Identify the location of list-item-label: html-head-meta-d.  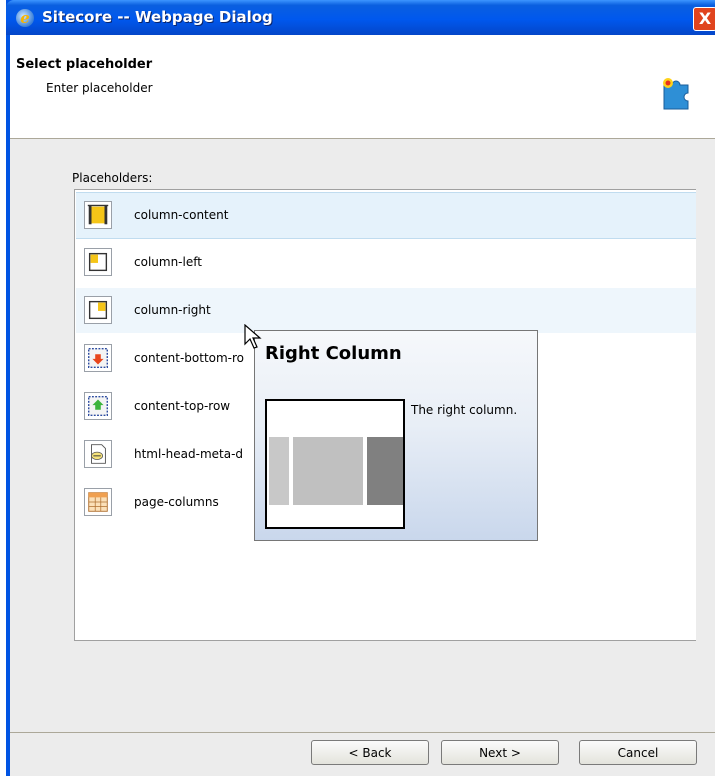
(189, 454).